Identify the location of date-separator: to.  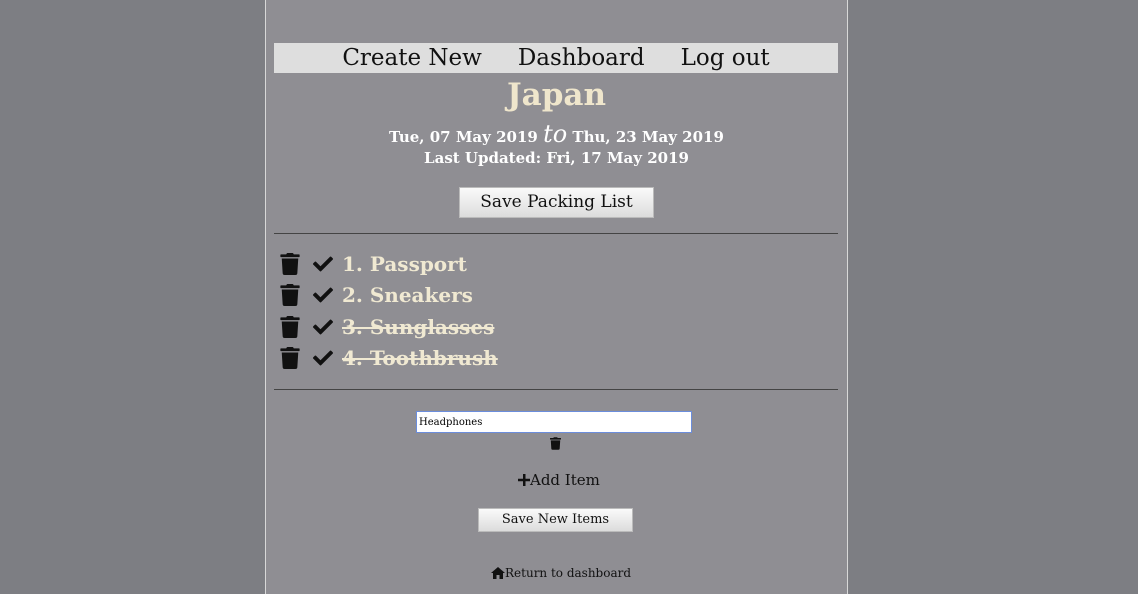
(555, 134).